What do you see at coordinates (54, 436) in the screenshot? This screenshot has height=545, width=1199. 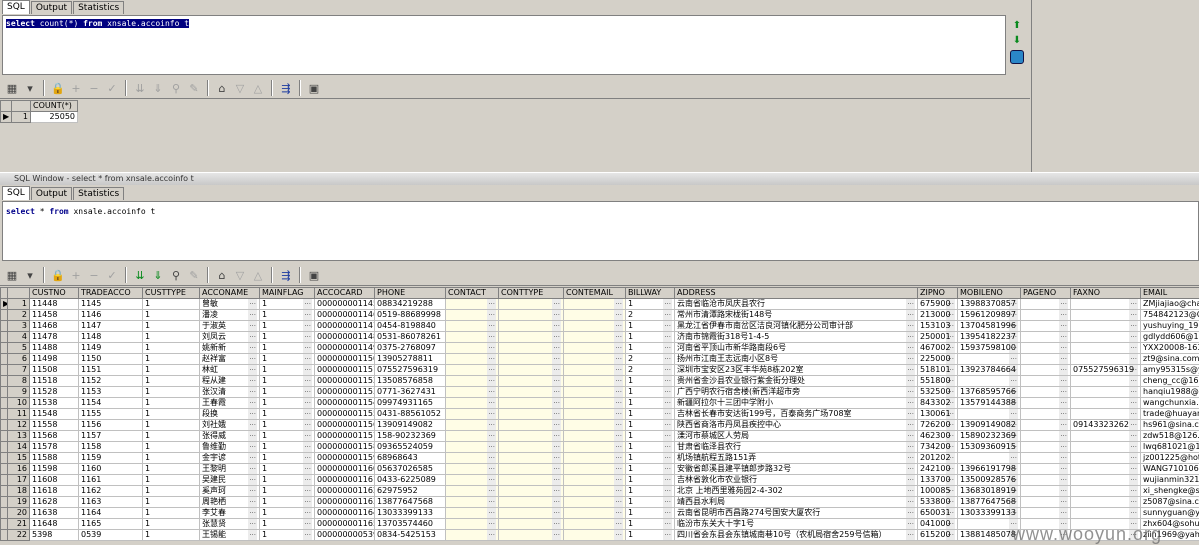 I see `table-cell: 11568` at bounding box center [54, 436].